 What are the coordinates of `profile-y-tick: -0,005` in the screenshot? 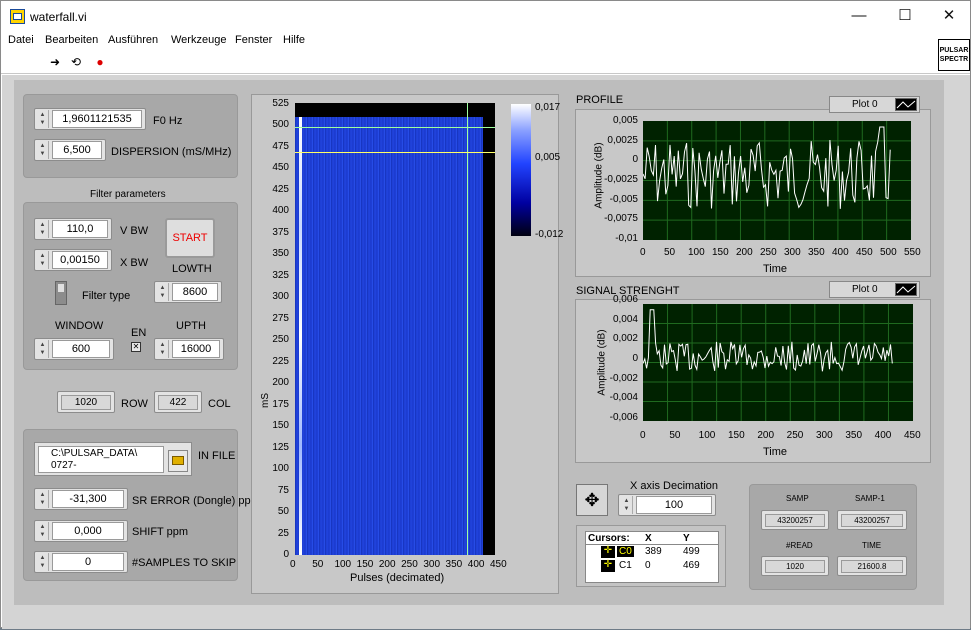 It's located at (623, 199).